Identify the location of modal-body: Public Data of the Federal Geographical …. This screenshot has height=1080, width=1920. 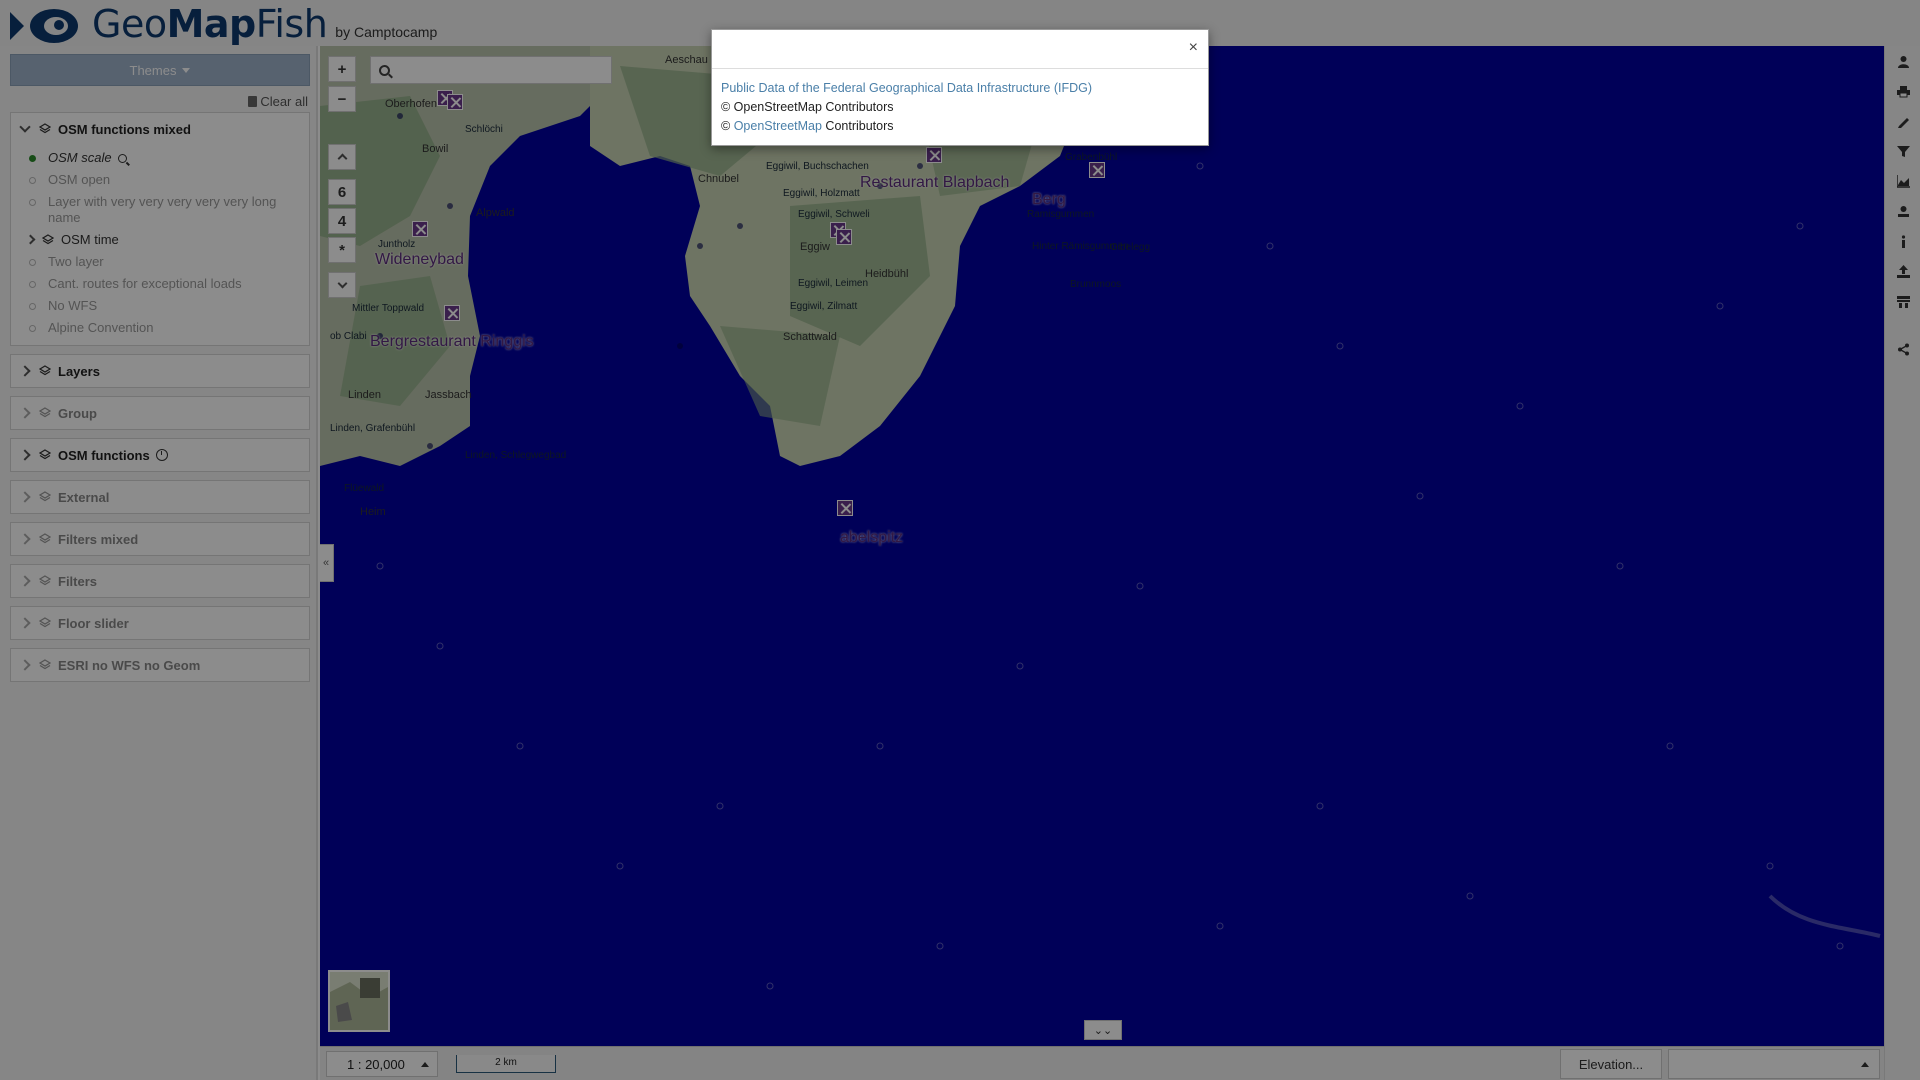
(960, 107).